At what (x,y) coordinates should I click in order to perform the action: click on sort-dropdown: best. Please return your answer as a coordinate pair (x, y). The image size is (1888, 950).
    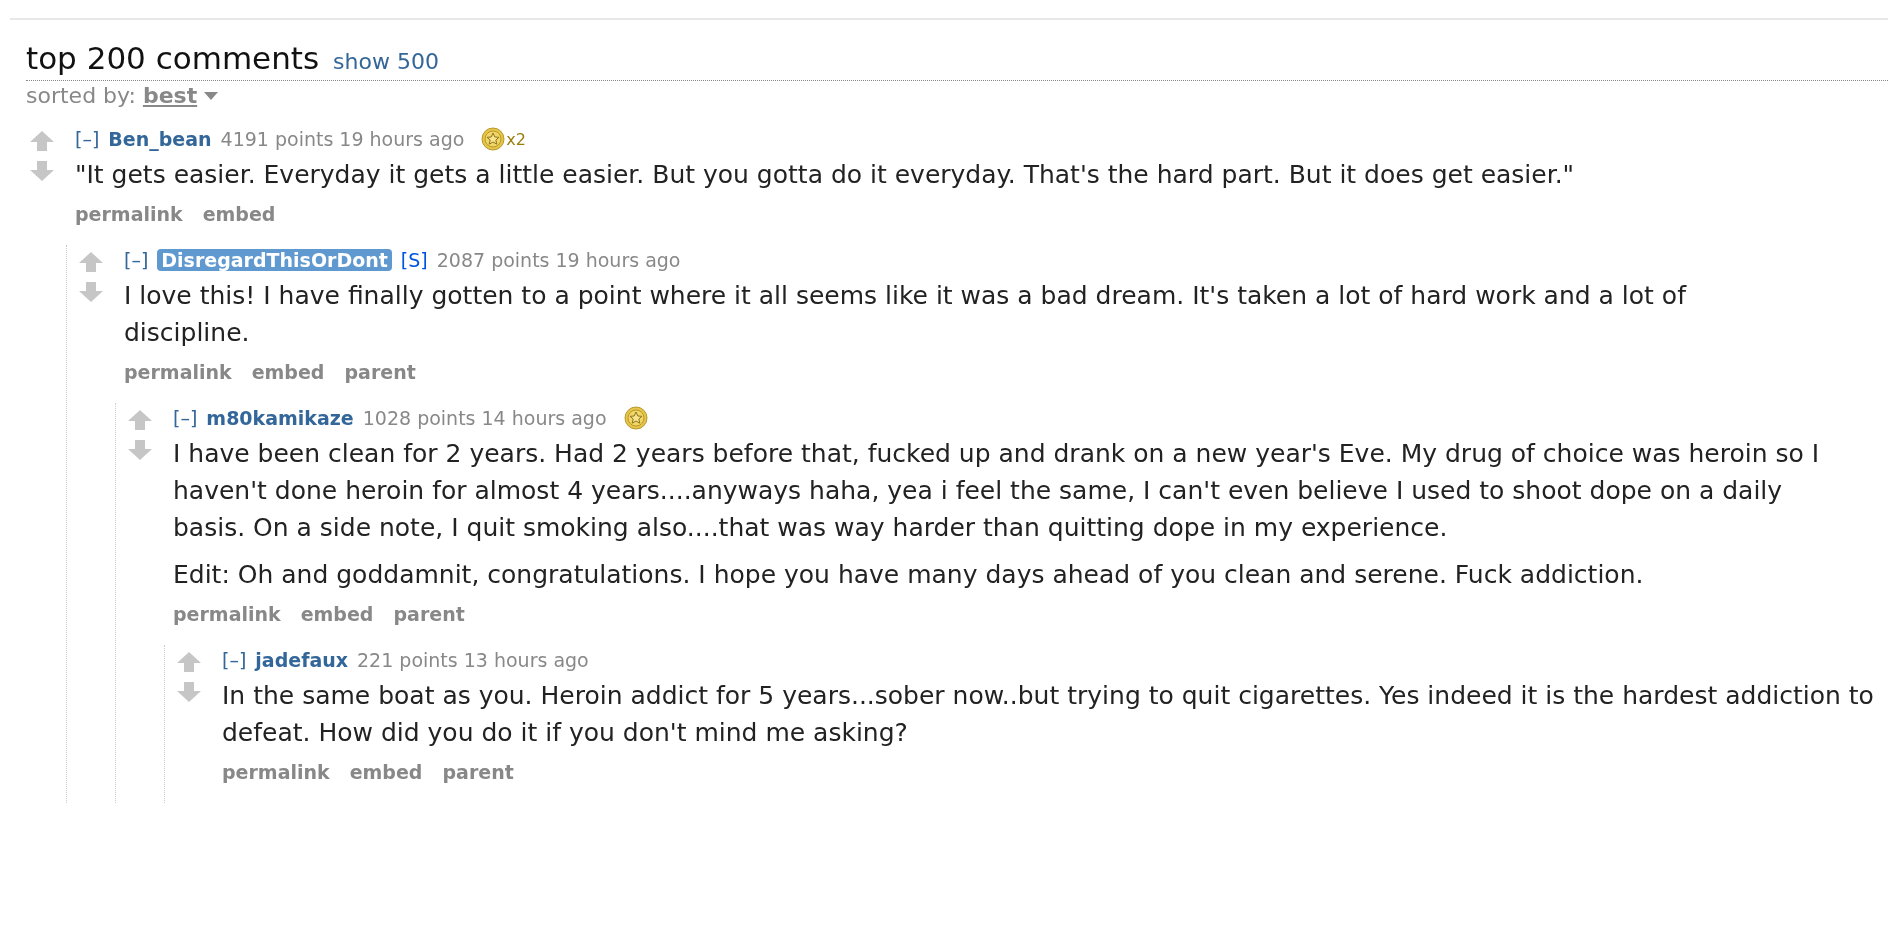
    Looking at the image, I should click on (170, 95).